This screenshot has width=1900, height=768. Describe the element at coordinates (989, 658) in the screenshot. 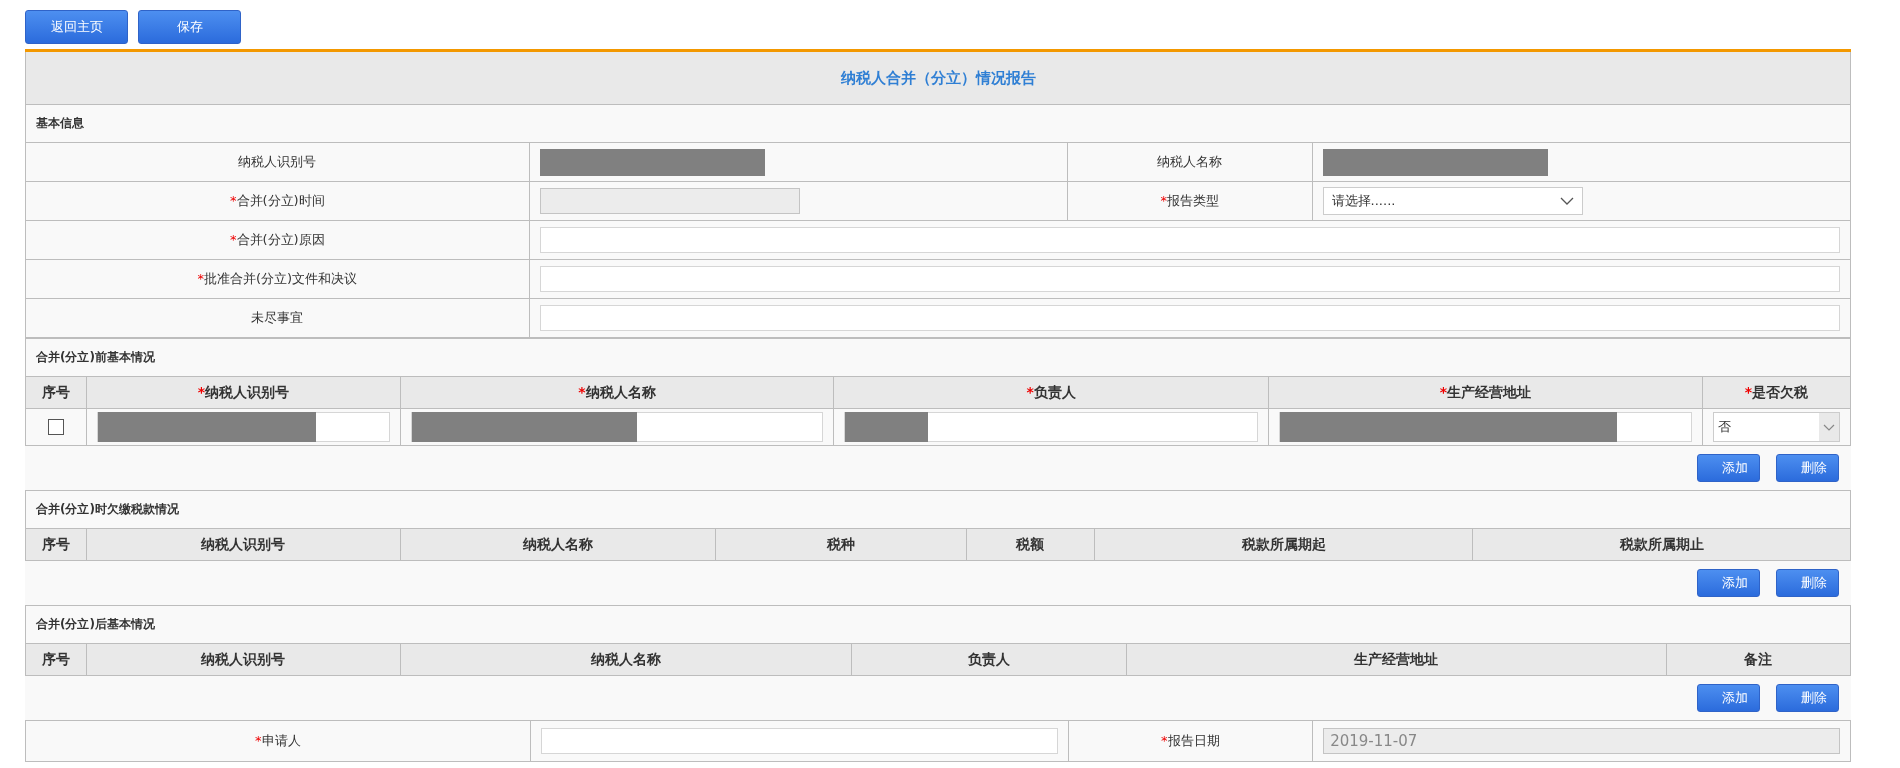

I see `column-header: 负责人` at that location.